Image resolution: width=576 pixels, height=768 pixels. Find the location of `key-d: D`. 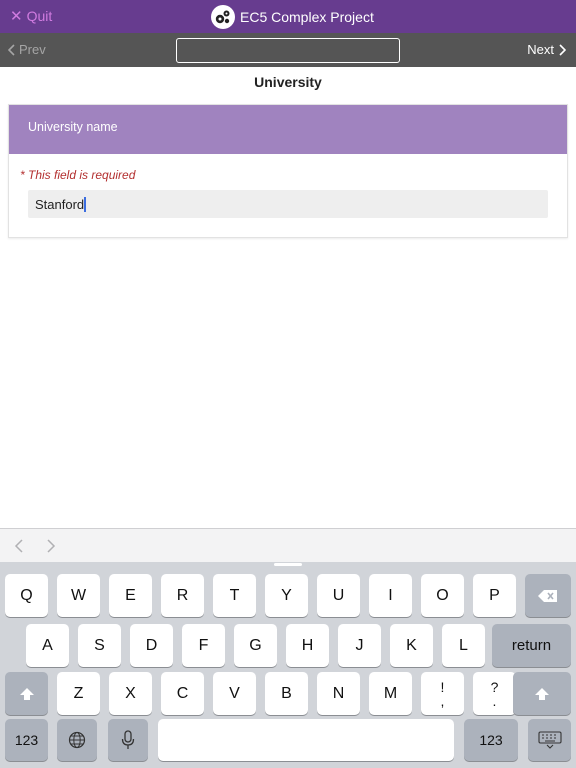

key-d: D is located at coordinates (151, 645).